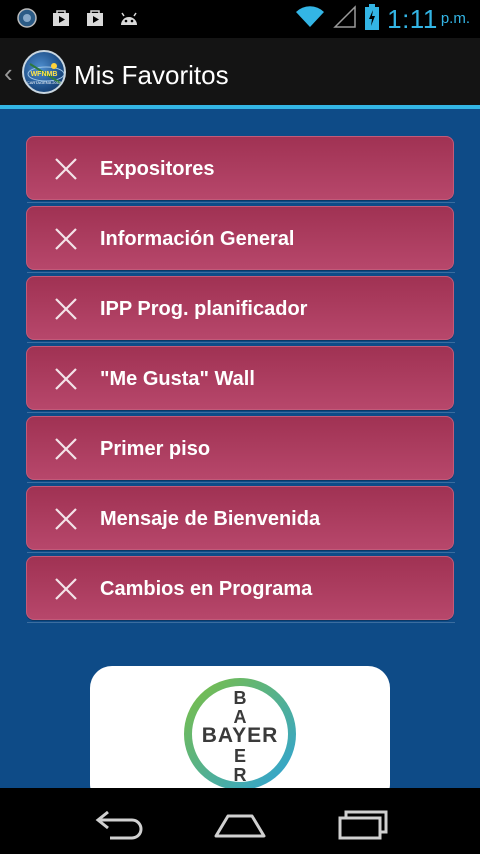 The image size is (480, 854). I want to click on favorite-item-label: Primer piso, so click(155, 449).